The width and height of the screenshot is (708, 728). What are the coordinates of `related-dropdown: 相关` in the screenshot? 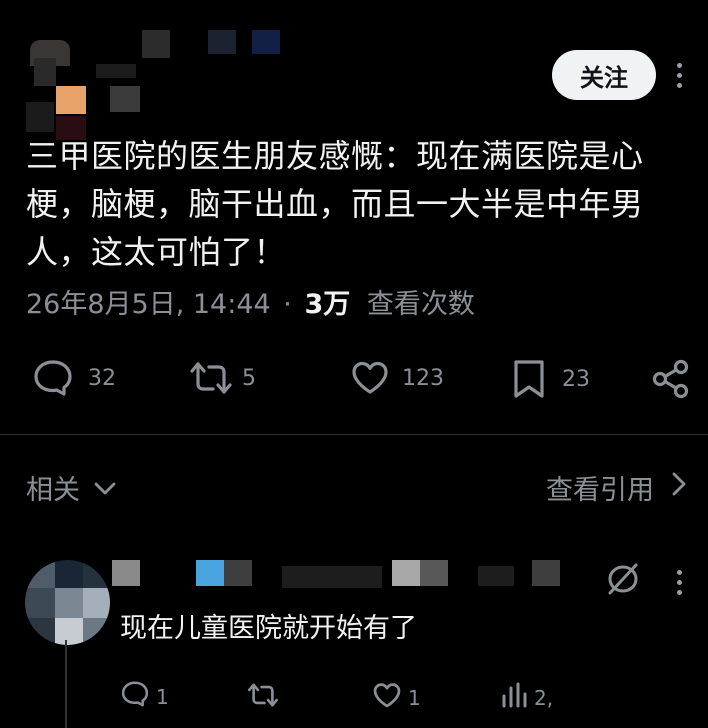 It's located at (71, 487).